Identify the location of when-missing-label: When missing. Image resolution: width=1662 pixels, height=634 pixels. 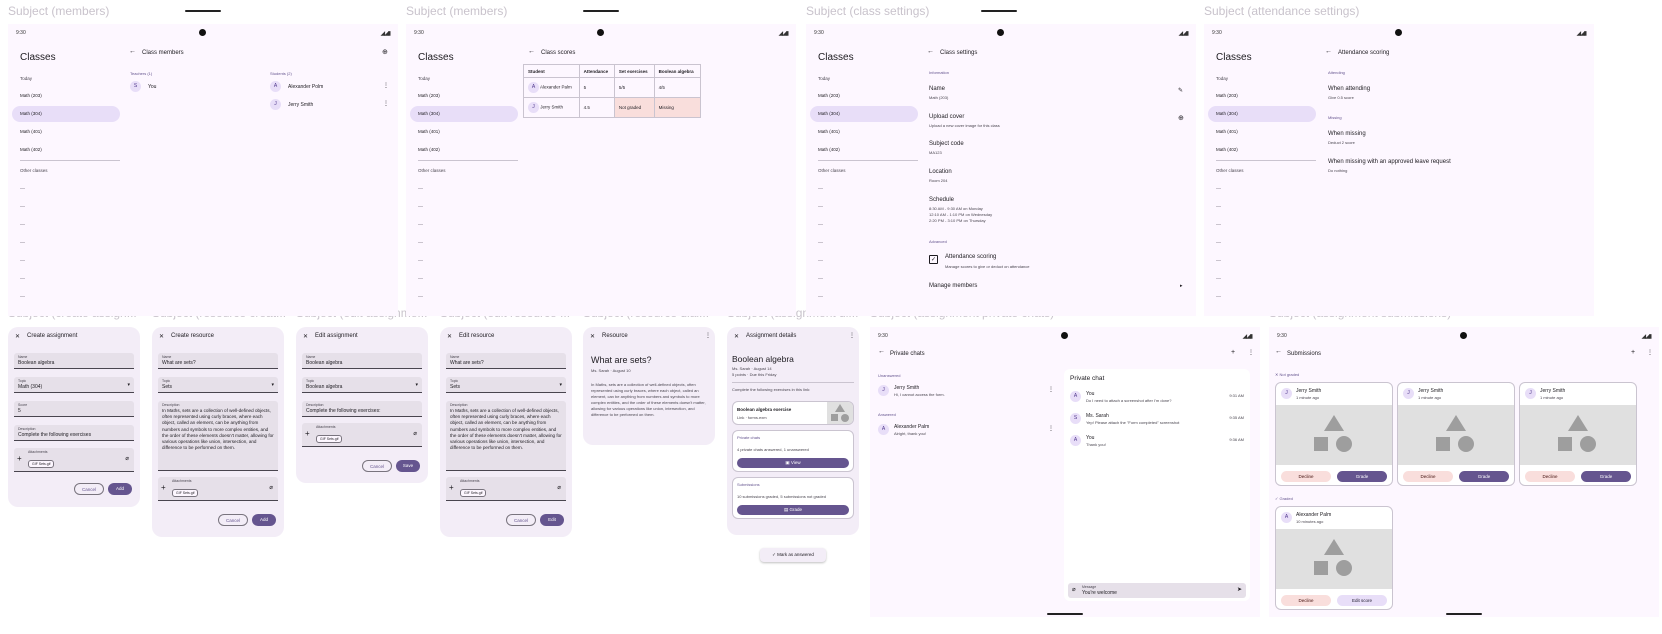
(1347, 134).